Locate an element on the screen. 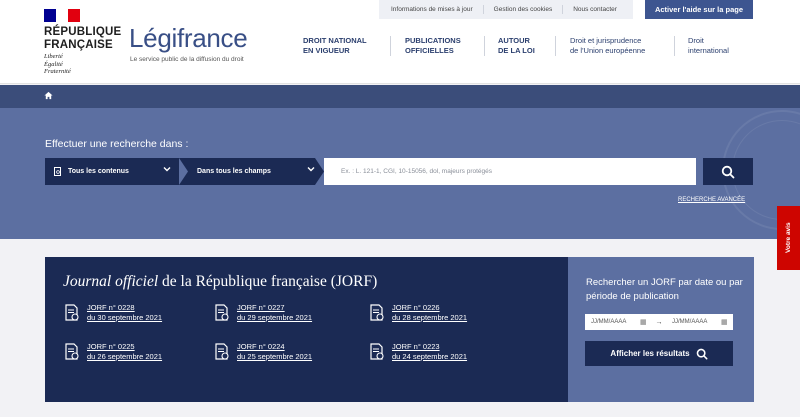 The height and width of the screenshot is (417, 800). search-input is located at coordinates (510, 171).